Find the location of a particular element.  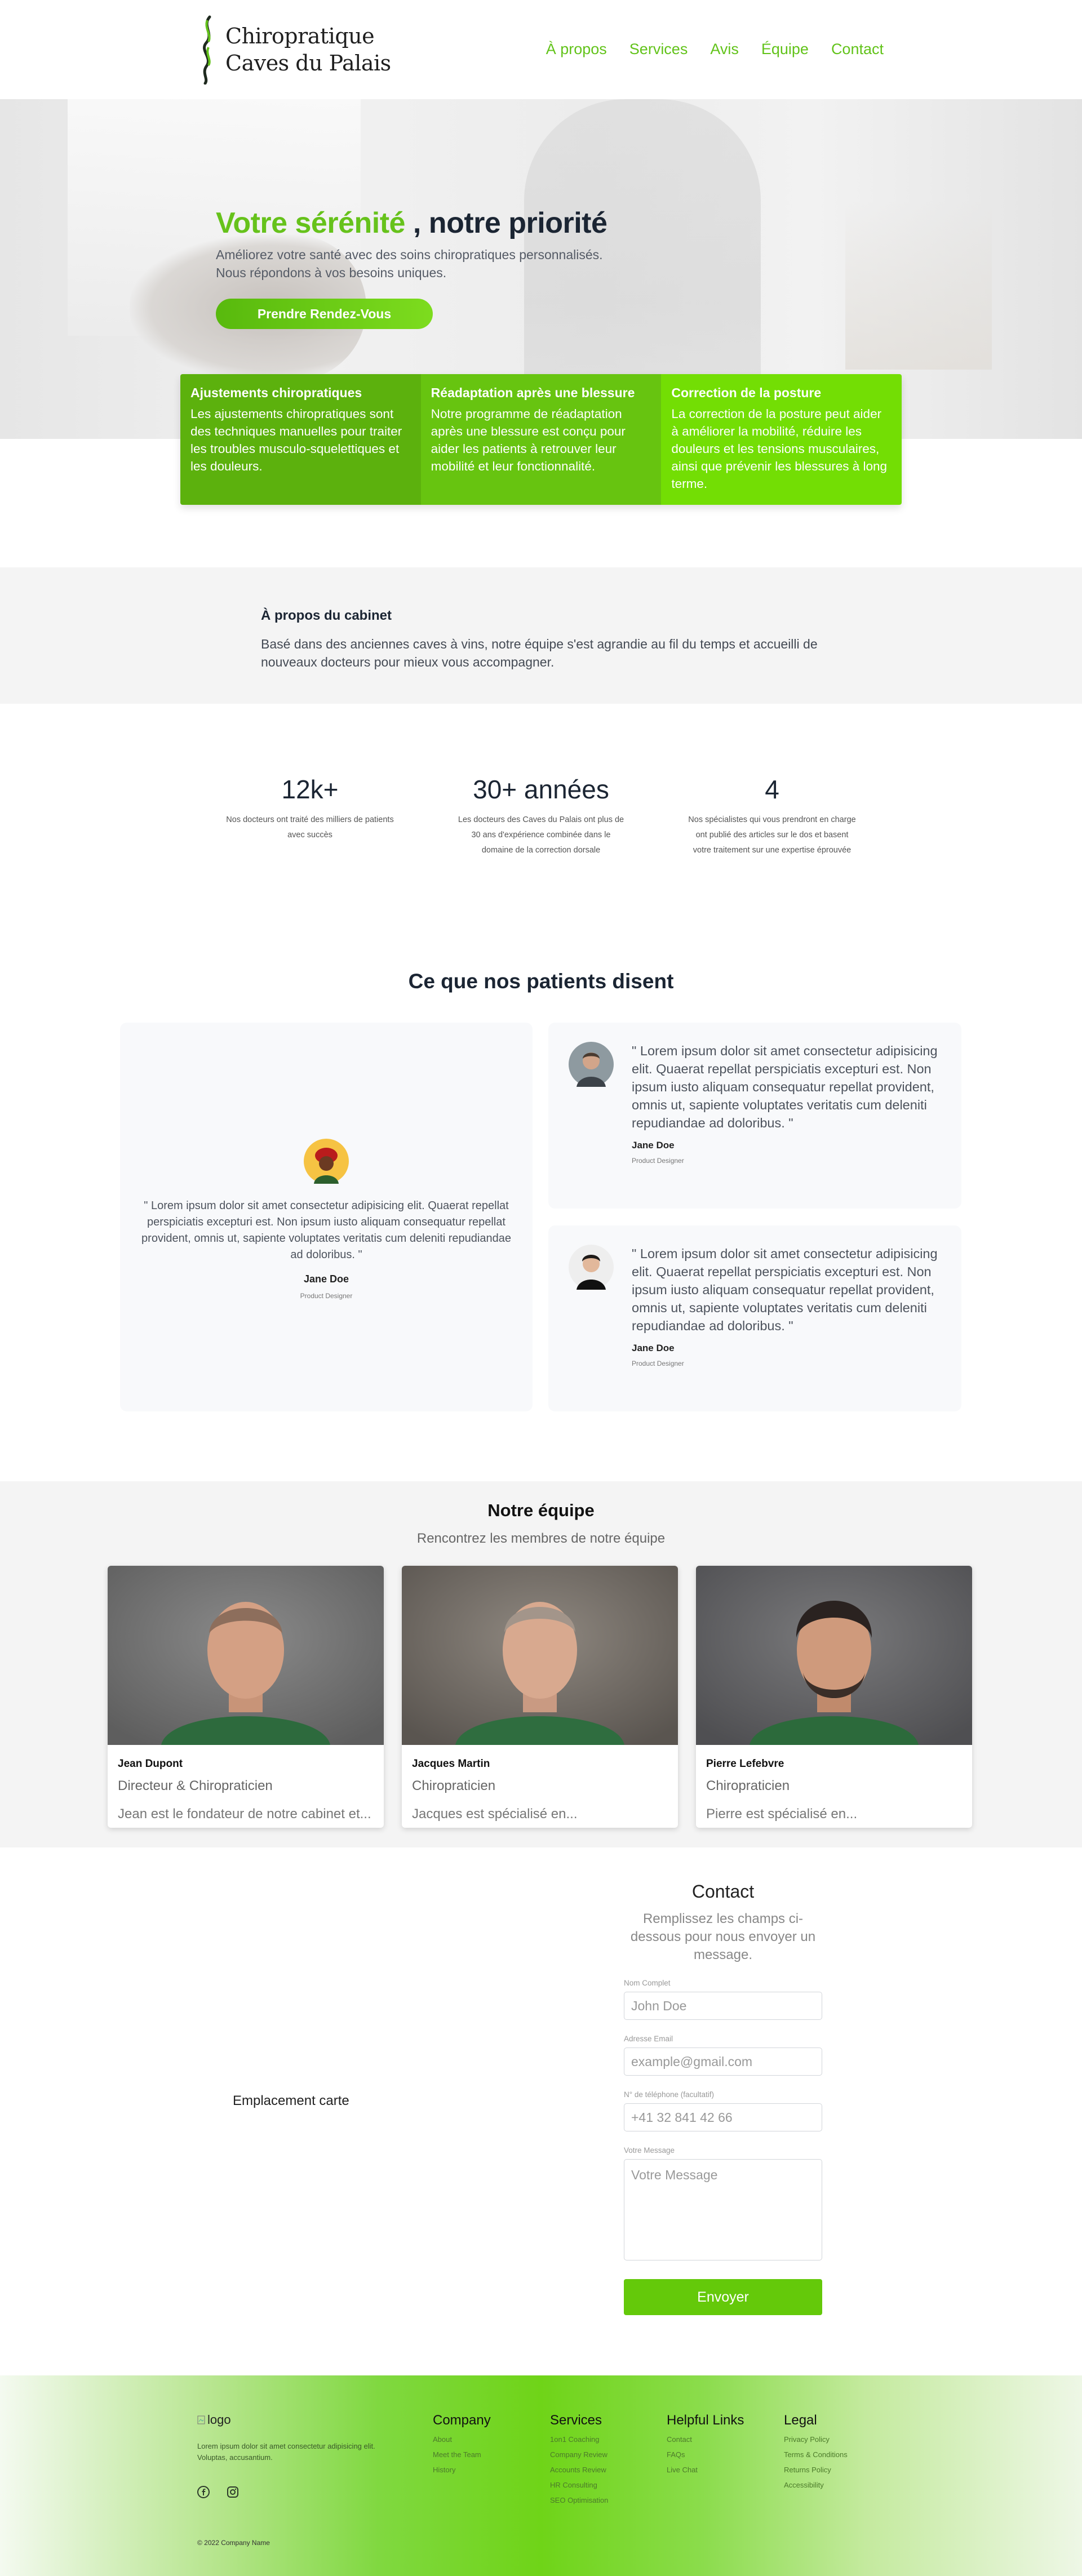

message-textarea is located at coordinates (723, 2209).